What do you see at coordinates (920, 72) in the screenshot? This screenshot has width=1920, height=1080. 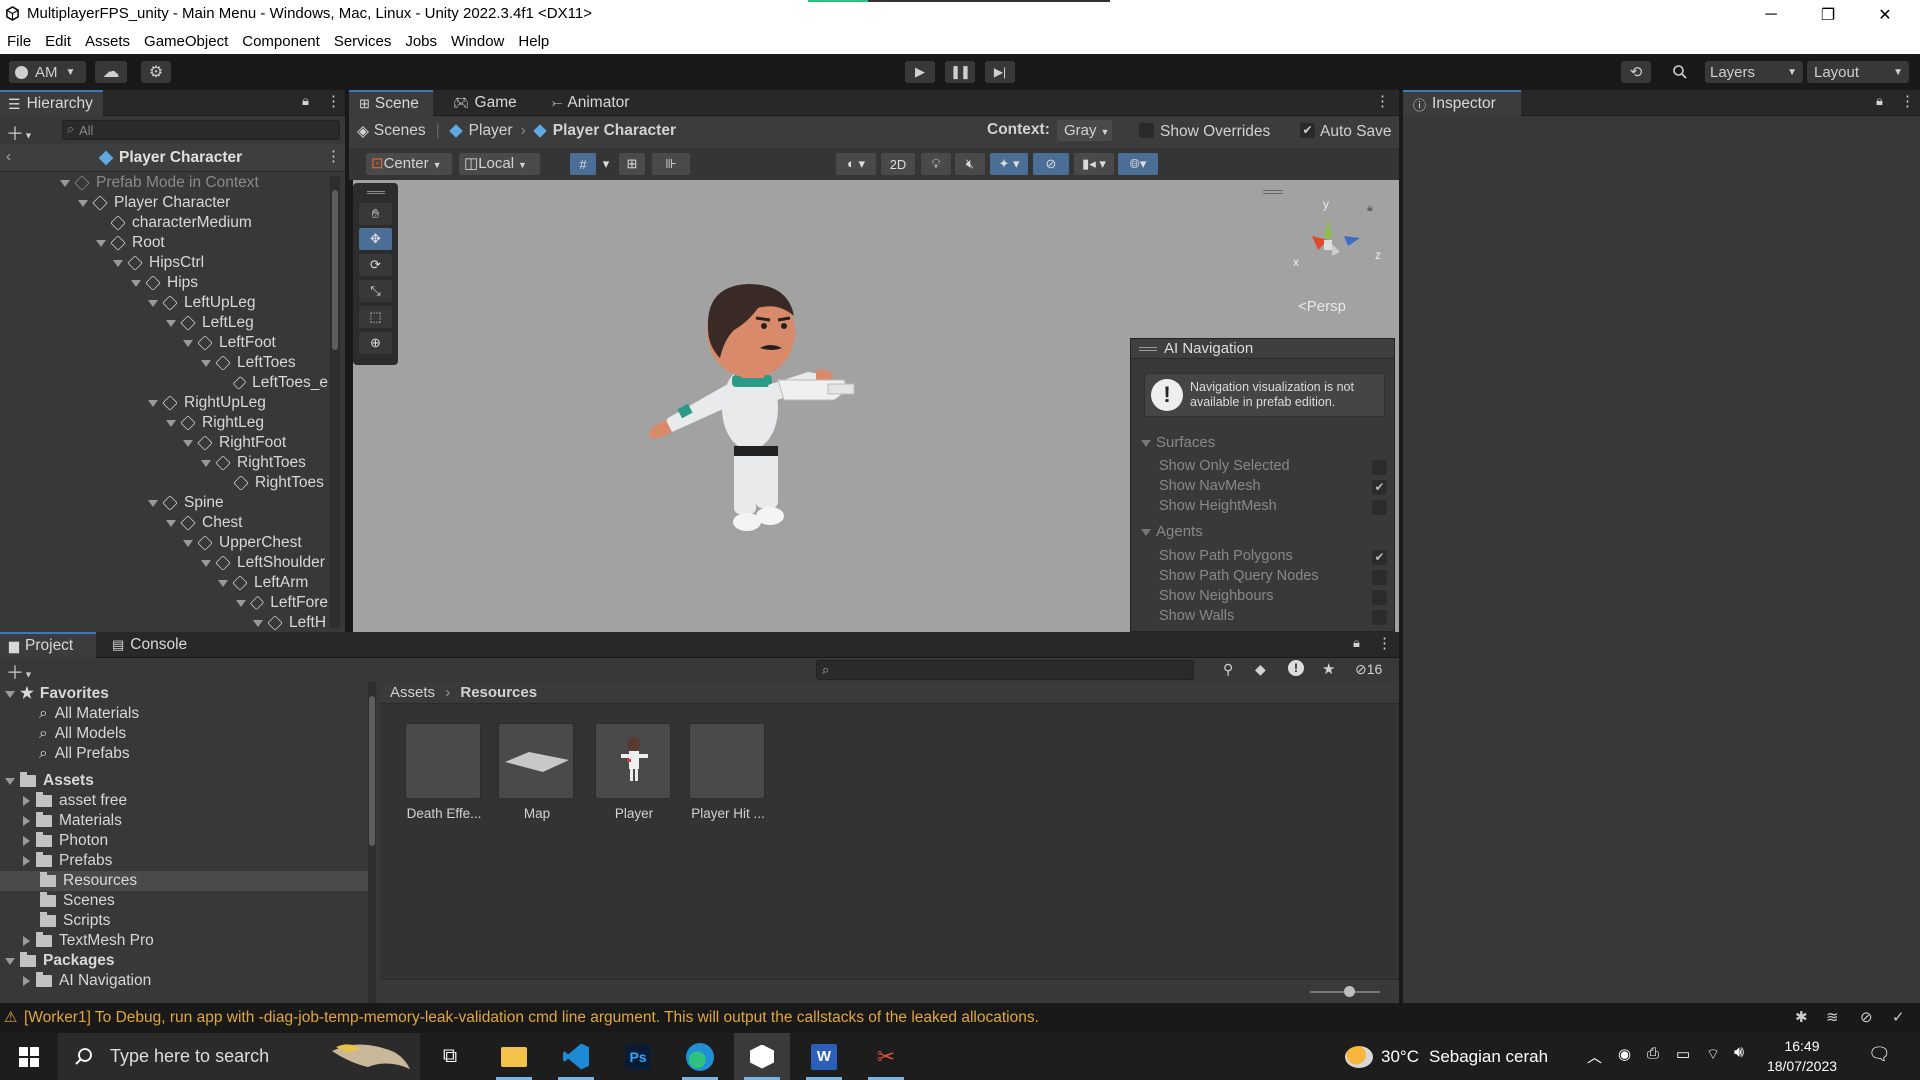 I see `play-button: ▶` at bounding box center [920, 72].